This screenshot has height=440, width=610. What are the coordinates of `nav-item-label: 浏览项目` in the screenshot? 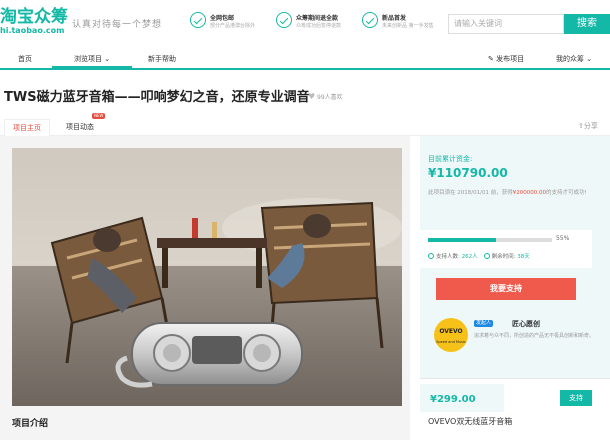 It's located at (88, 59).